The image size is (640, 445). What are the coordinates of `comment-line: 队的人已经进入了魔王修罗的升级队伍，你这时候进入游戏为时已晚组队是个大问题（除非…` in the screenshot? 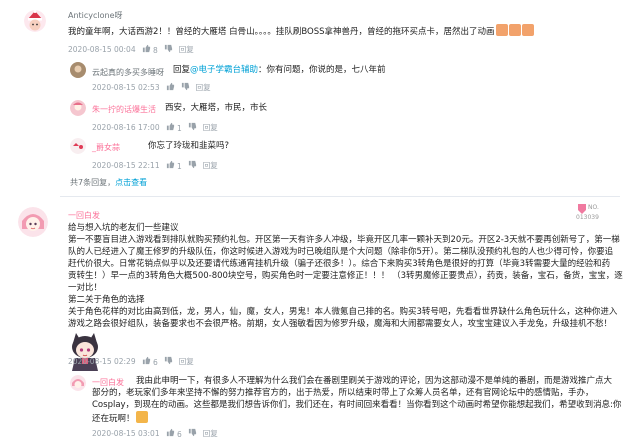 It's located at (341, 252).